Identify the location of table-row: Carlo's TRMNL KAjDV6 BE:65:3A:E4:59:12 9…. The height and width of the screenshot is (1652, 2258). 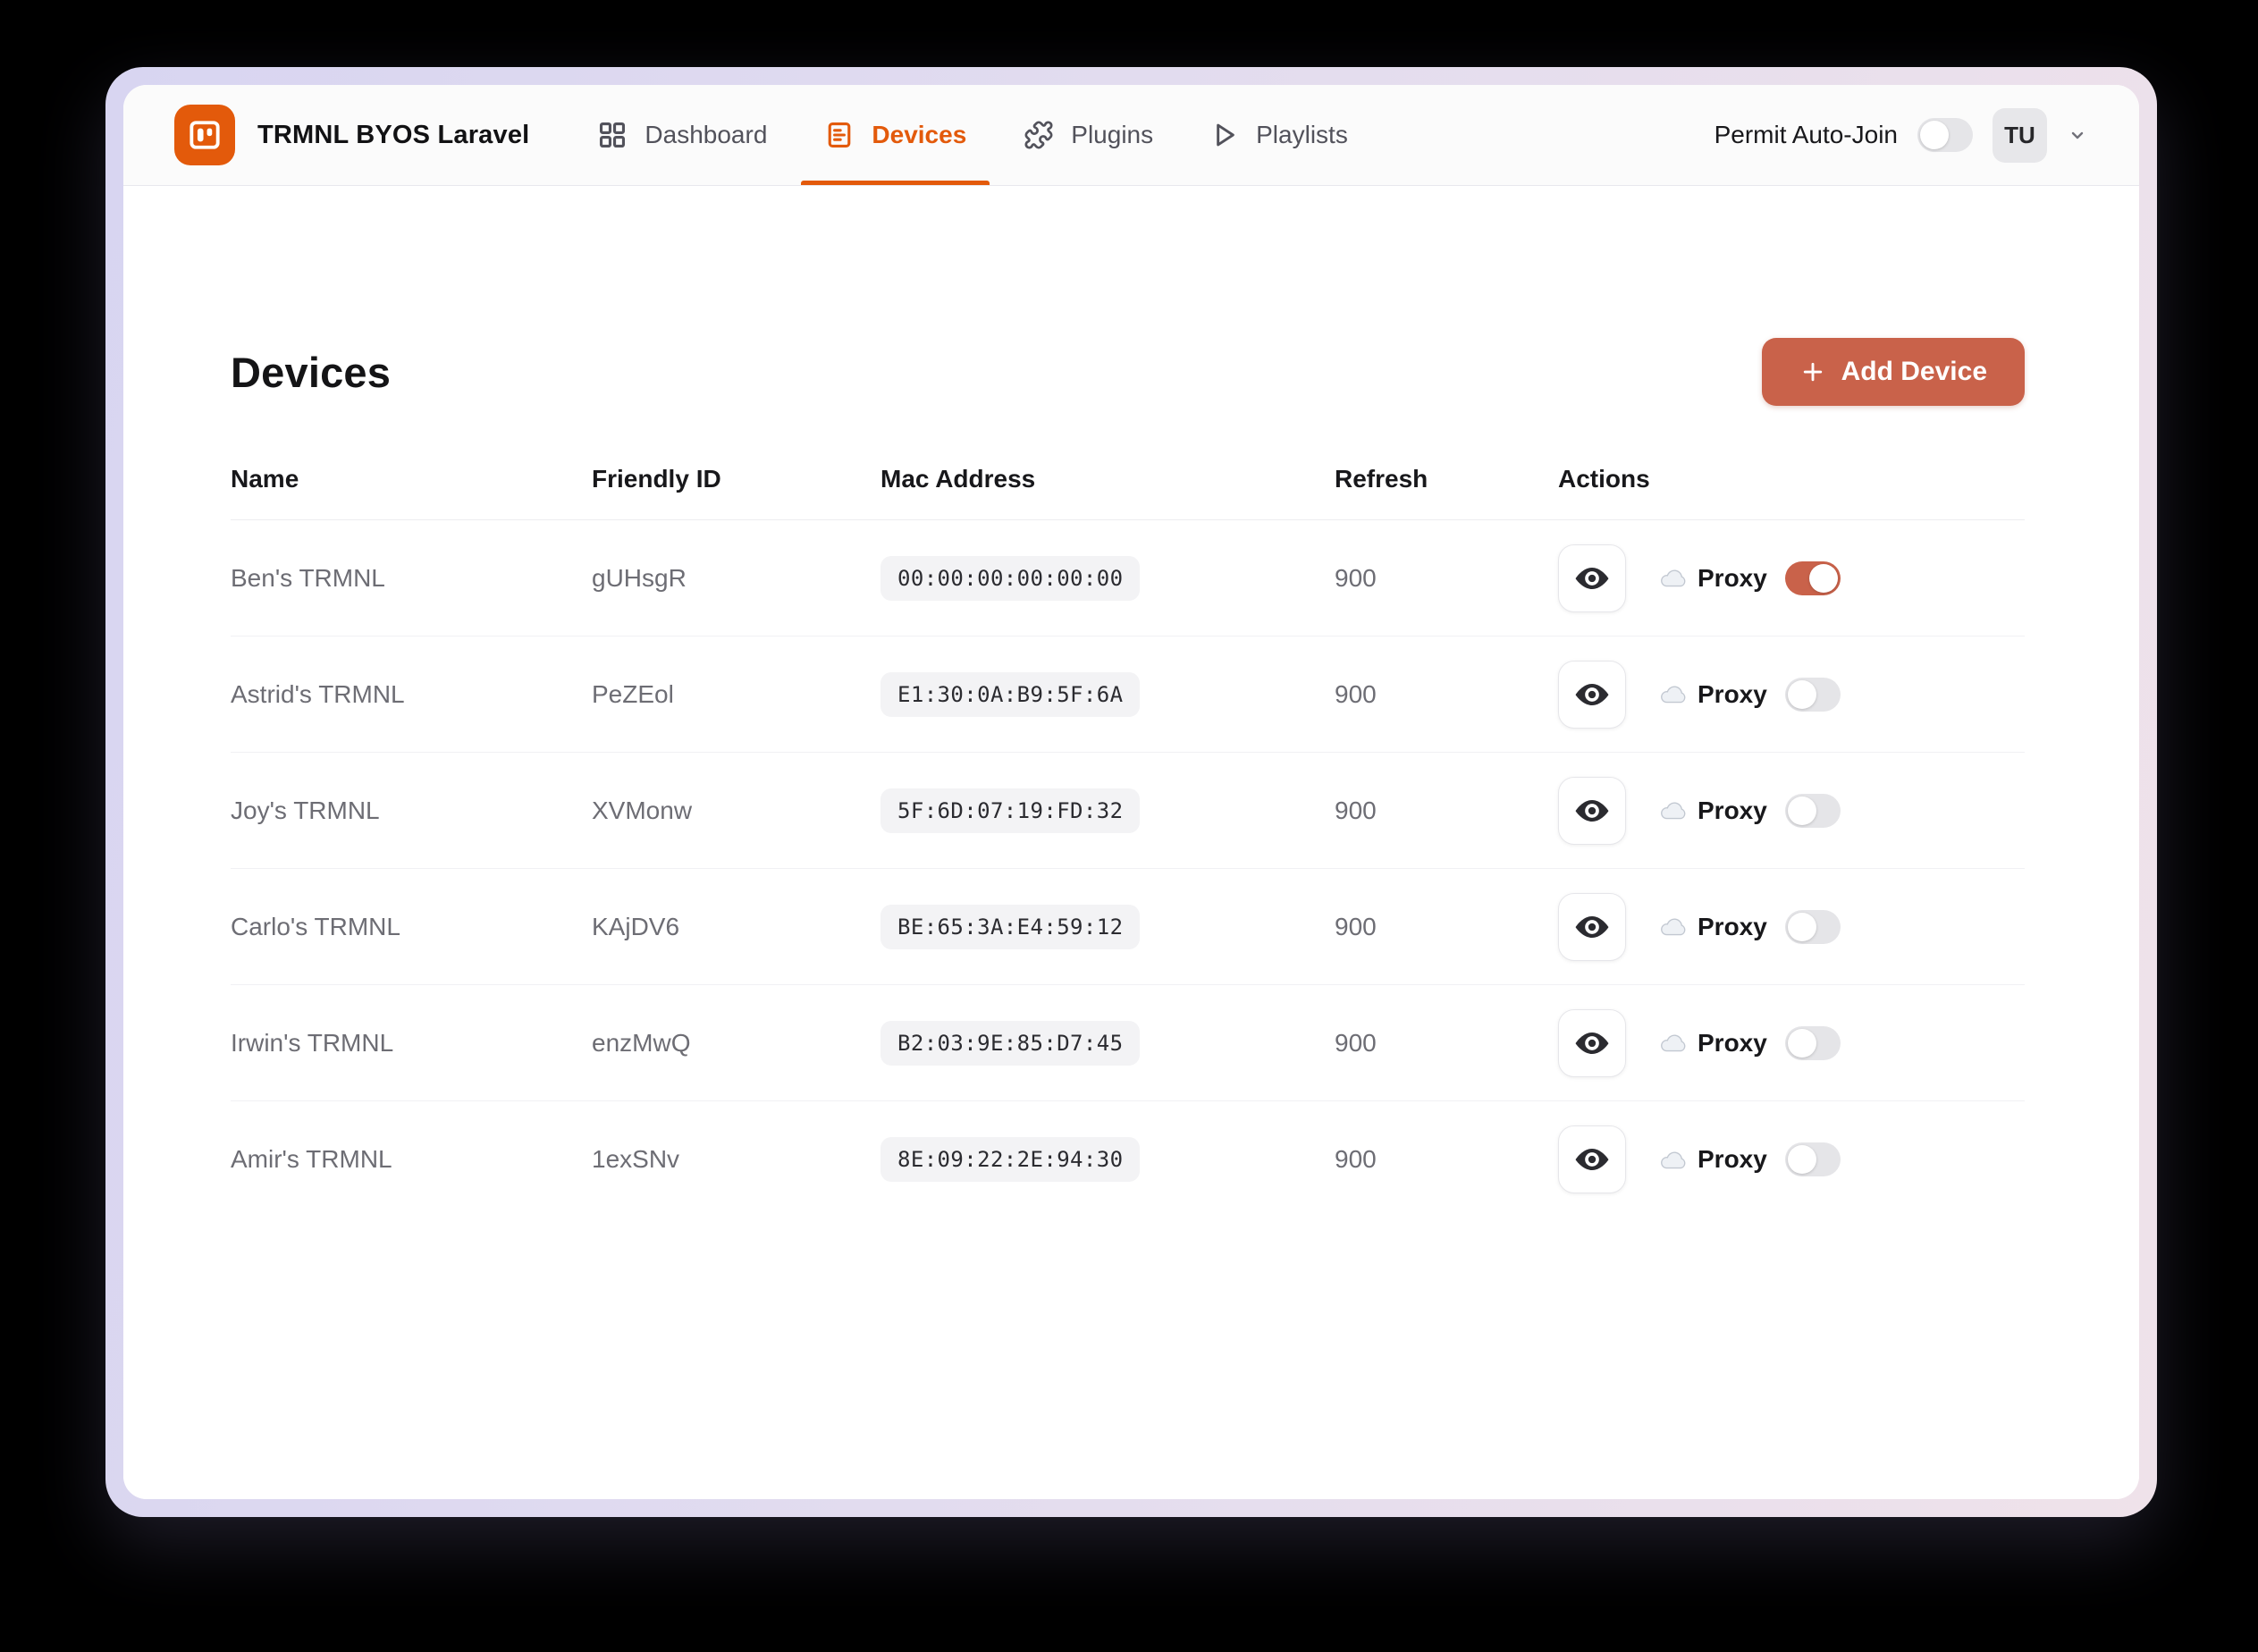
(1128, 927).